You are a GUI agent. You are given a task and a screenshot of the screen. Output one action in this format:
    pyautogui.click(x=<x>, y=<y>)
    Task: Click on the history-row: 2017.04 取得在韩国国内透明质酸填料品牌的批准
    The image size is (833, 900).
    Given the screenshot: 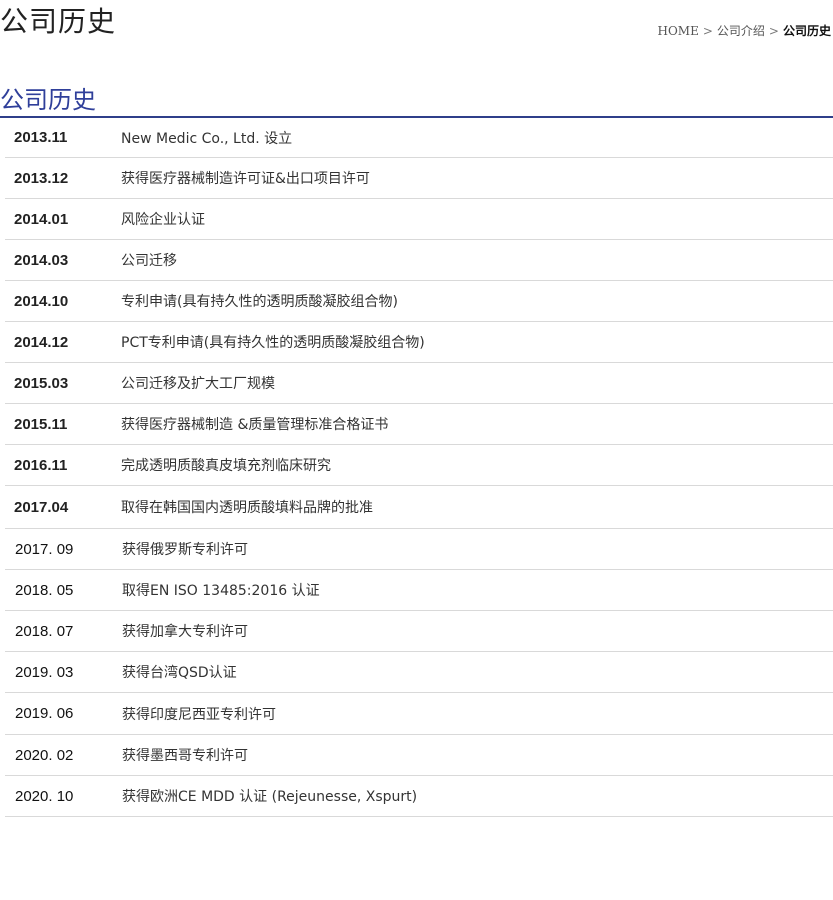 What is the action you would take?
    pyautogui.click(x=419, y=507)
    